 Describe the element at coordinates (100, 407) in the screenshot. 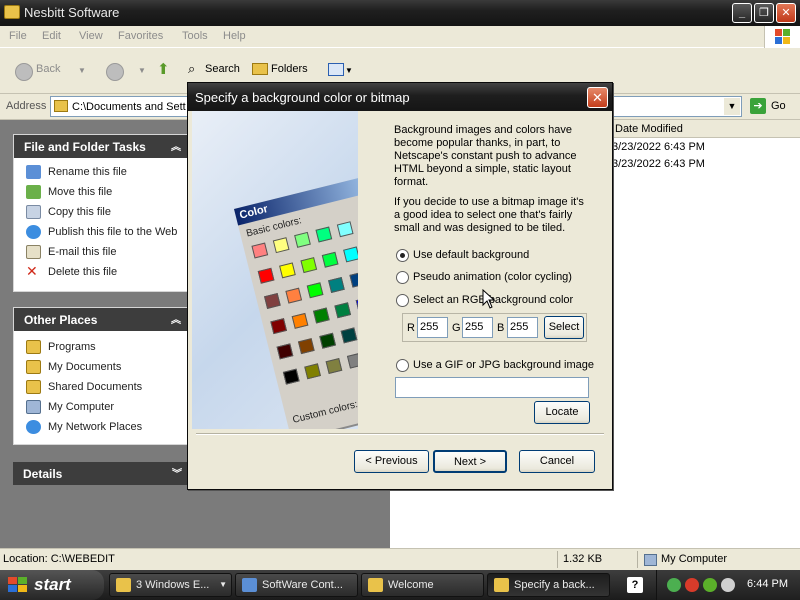

I see `place-my-computer: My Computer` at that location.